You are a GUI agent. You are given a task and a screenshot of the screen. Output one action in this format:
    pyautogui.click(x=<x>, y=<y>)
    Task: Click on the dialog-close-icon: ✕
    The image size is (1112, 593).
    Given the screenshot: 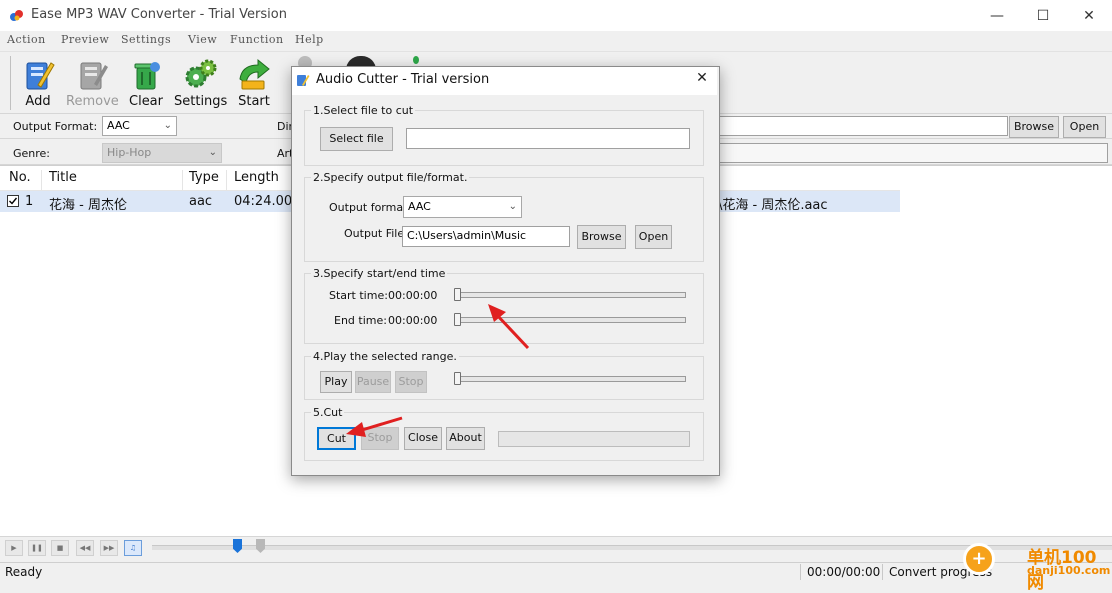 What is the action you would take?
    pyautogui.click(x=702, y=80)
    